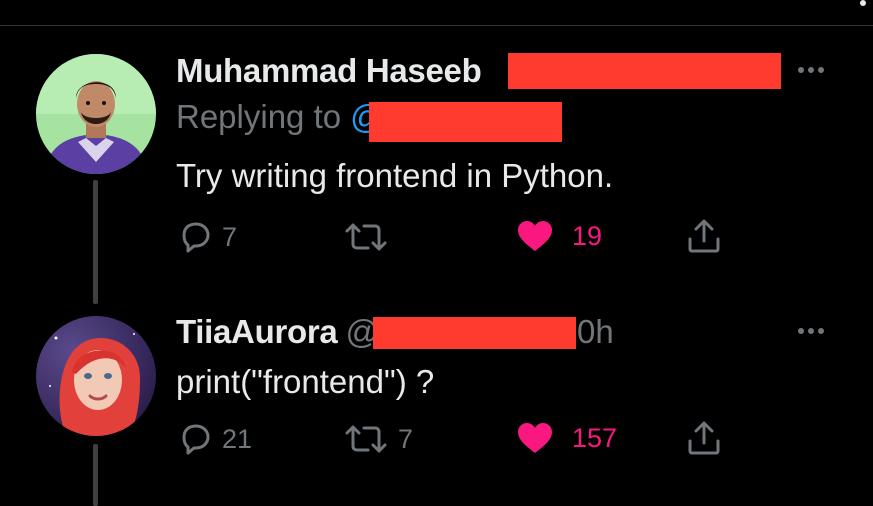 This screenshot has height=506, width=873. I want to click on retweet-button: 7, so click(378, 439).